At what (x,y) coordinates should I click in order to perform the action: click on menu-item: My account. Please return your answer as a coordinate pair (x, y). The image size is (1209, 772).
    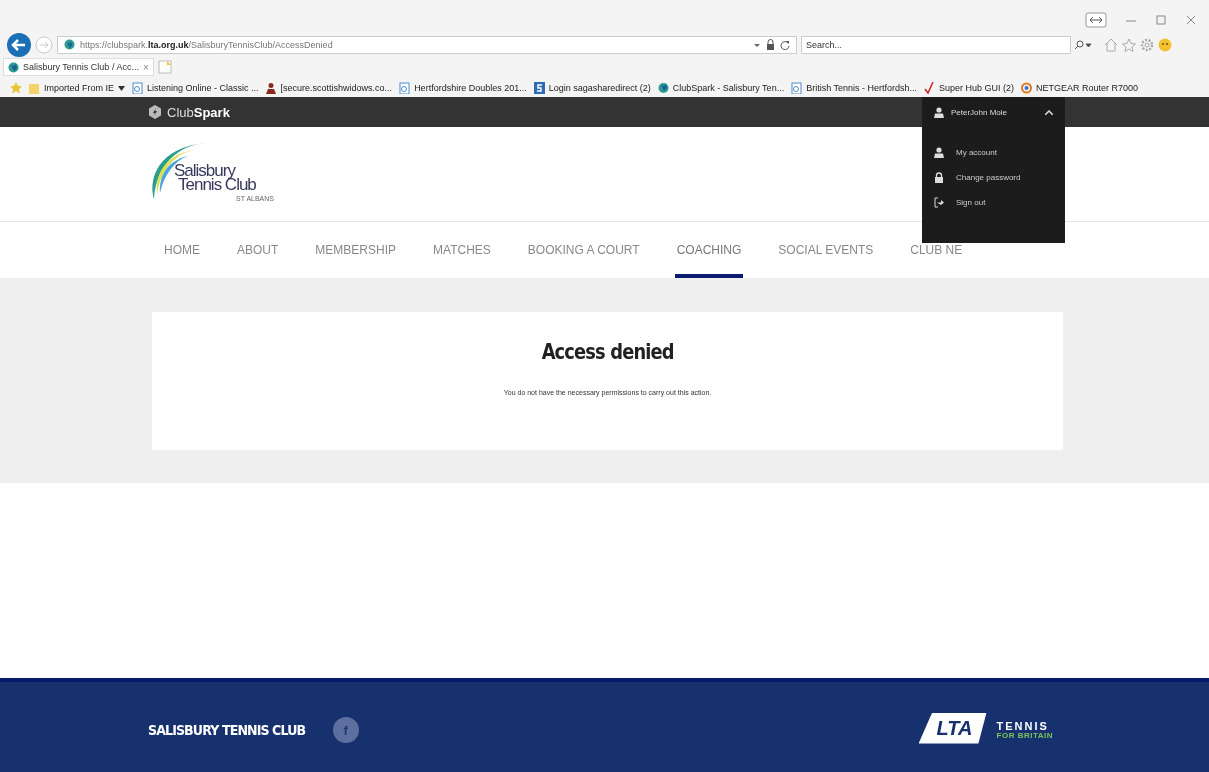
    Looking at the image, I should click on (993, 152).